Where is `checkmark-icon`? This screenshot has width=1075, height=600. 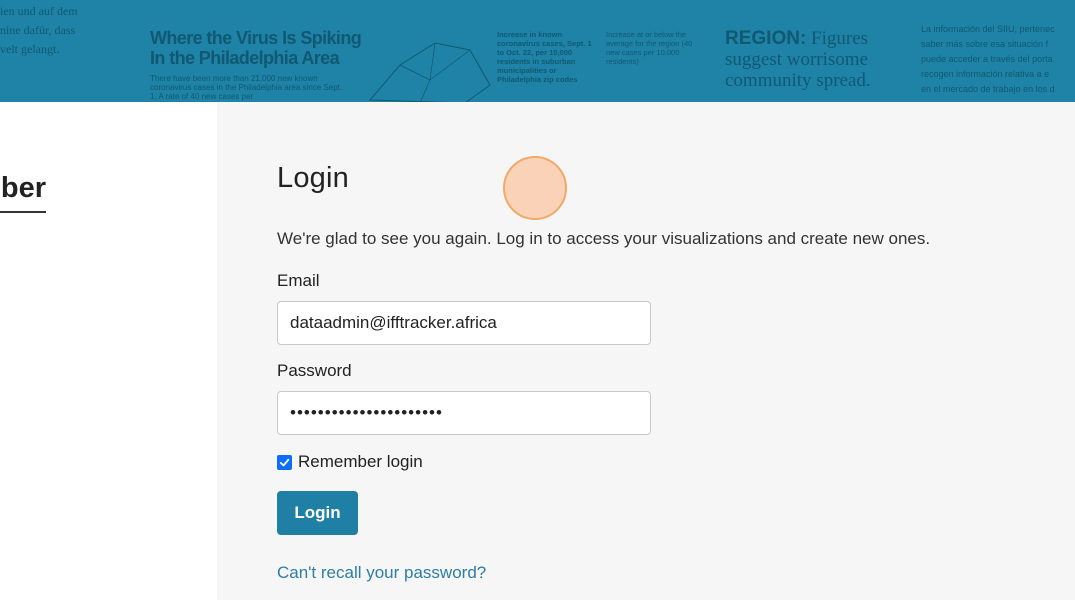 checkmark-icon is located at coordinates (284, 462).